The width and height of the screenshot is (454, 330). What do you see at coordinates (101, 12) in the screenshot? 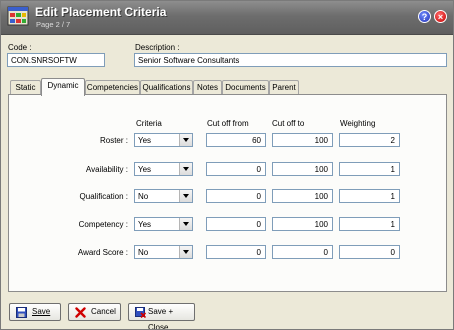
I see `window-title: Edit Placement Criteria` at bounding box center [101, 12].